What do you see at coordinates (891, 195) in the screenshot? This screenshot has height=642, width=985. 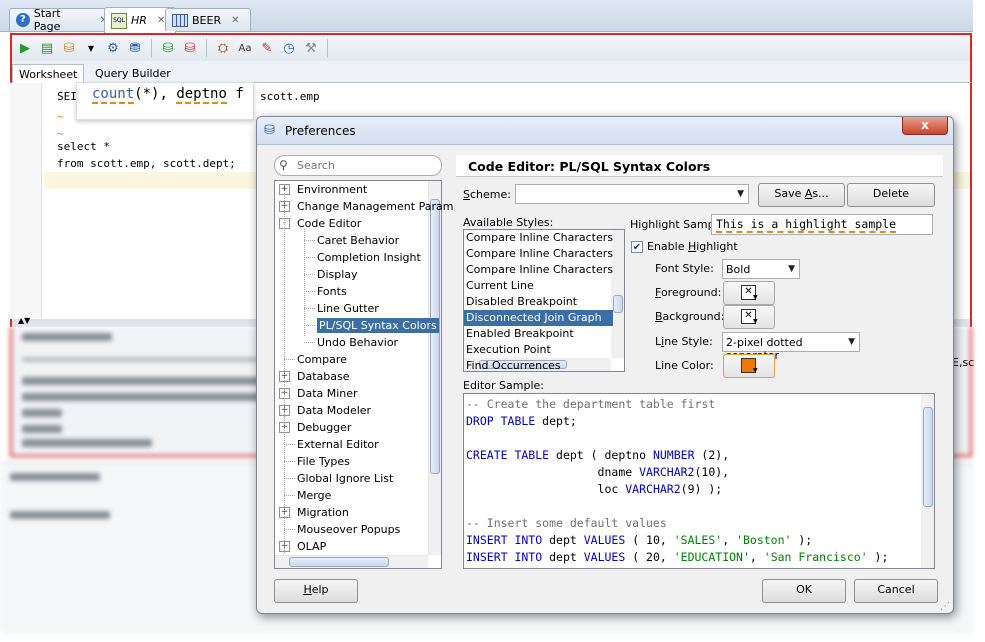 I see `delete-button: Delete` at bounding box center [891, 195].